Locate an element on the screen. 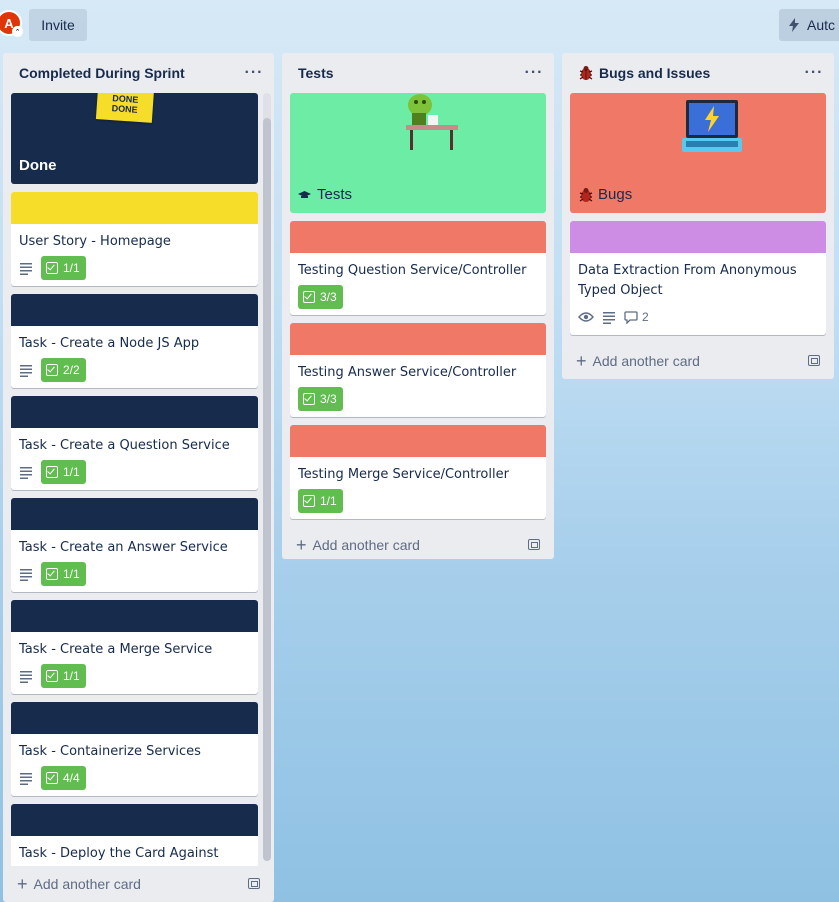 The image size is (839, 902). member-avatar: A ⌃ is located at coordinates (11, 23).